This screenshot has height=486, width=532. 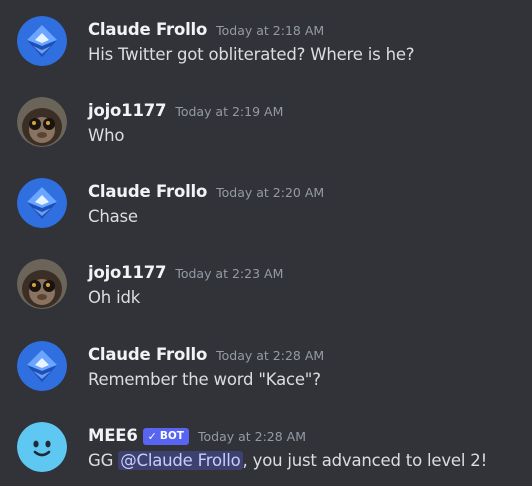 What do you see at coordinates (229, 111) in the screenshot?
I see `timestamp: Today at 2:19 AM` at bounding box center [229, 111].